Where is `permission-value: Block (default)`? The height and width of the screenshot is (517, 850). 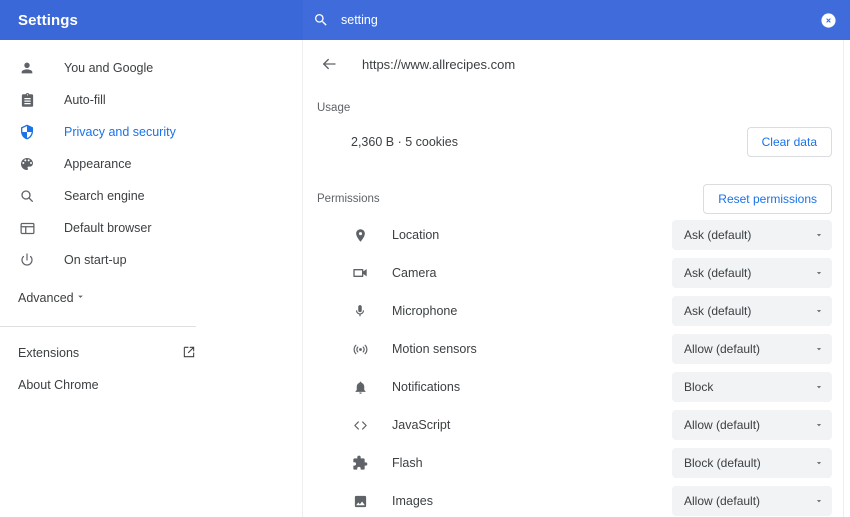 permission-value: Block (default) is located at coordinates (722, 463).